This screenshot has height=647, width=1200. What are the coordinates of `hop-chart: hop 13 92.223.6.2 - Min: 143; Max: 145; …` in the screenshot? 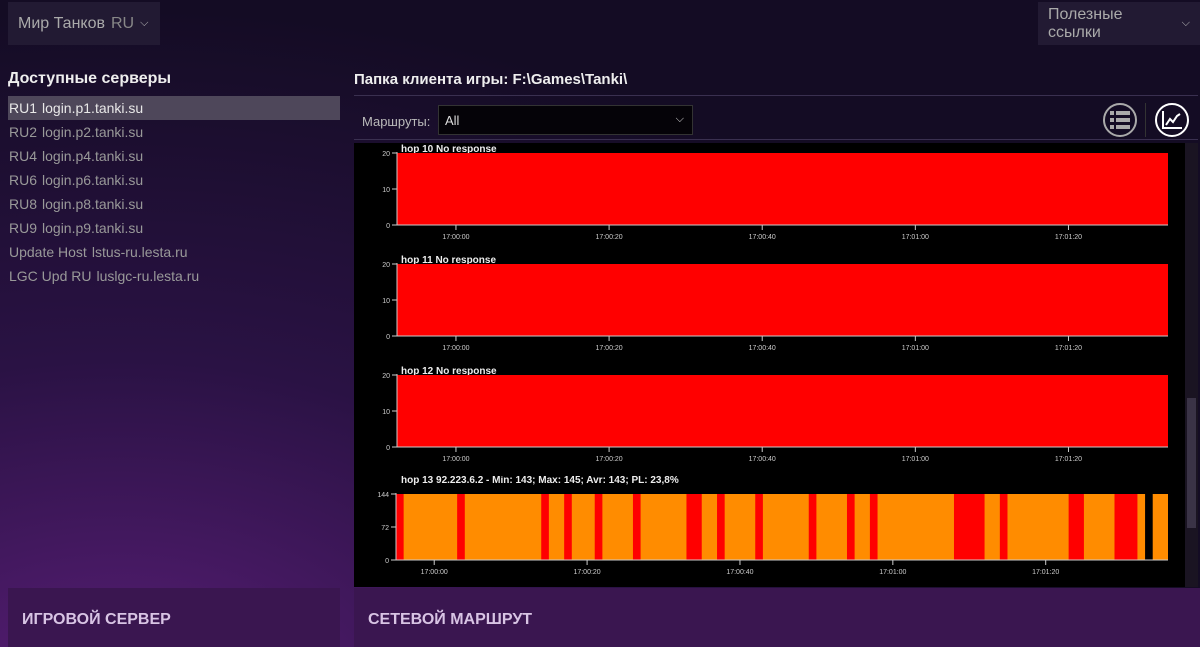 It's located at (772, 526).